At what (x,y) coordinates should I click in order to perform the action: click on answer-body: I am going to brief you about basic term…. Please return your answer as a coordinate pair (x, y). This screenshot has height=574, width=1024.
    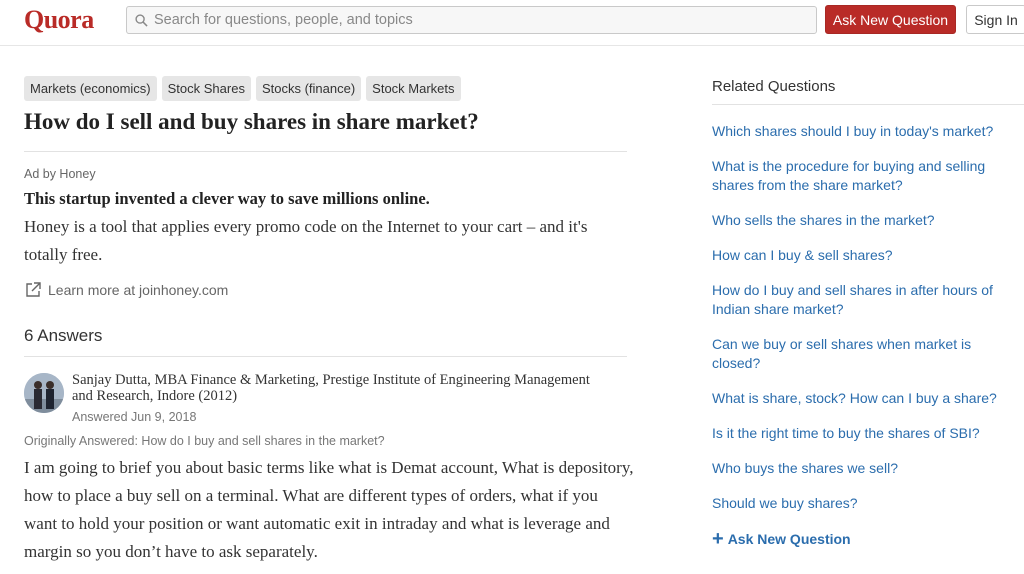
    Looking at the image, I should click on (329, 509).